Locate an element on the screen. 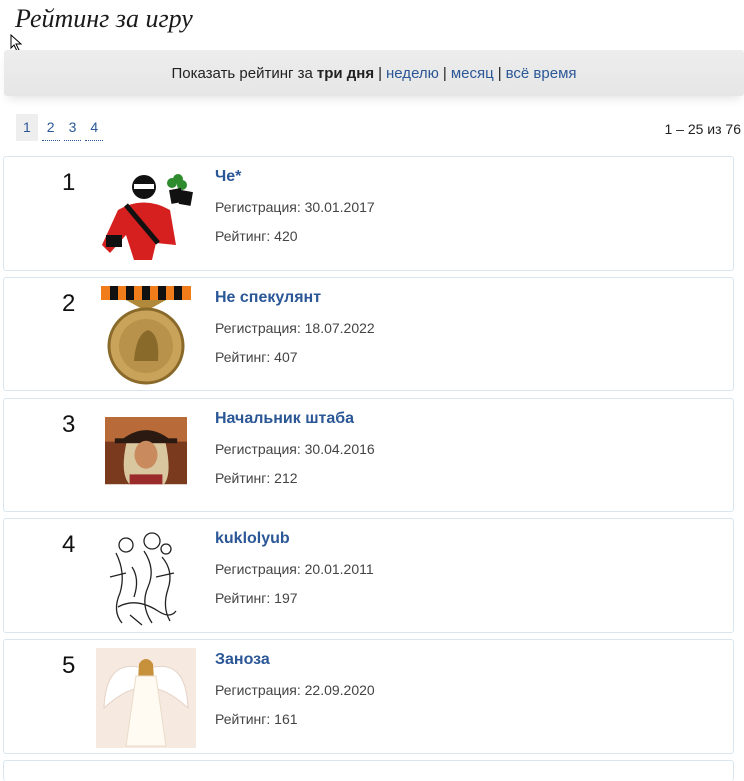  registration-date: Регистрация: 30.01.2017 is located at coordinates (295, 207).